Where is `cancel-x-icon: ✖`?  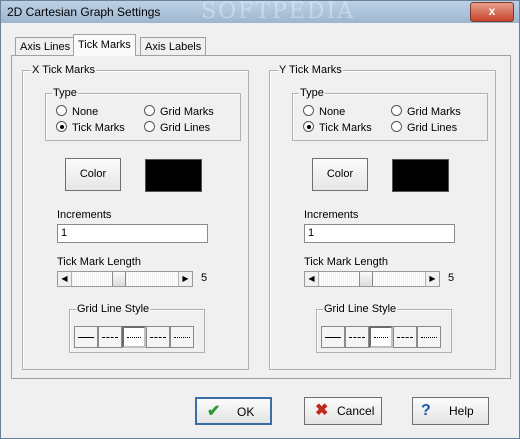
cancel-x-icon: ✖ is located at coordinates (322, 410).